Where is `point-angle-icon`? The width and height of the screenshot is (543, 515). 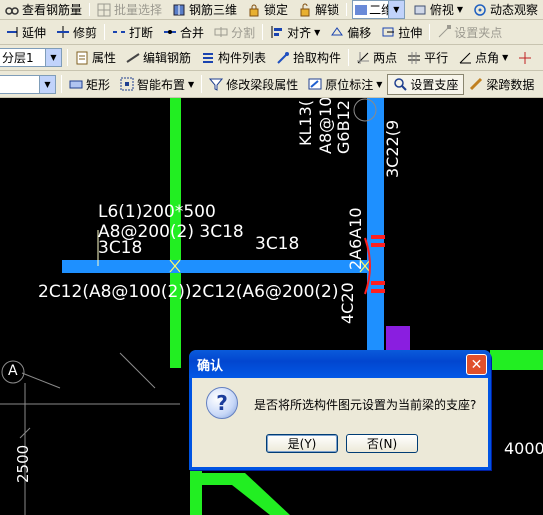 point-angle-icon is located at coordinates (465, 58).